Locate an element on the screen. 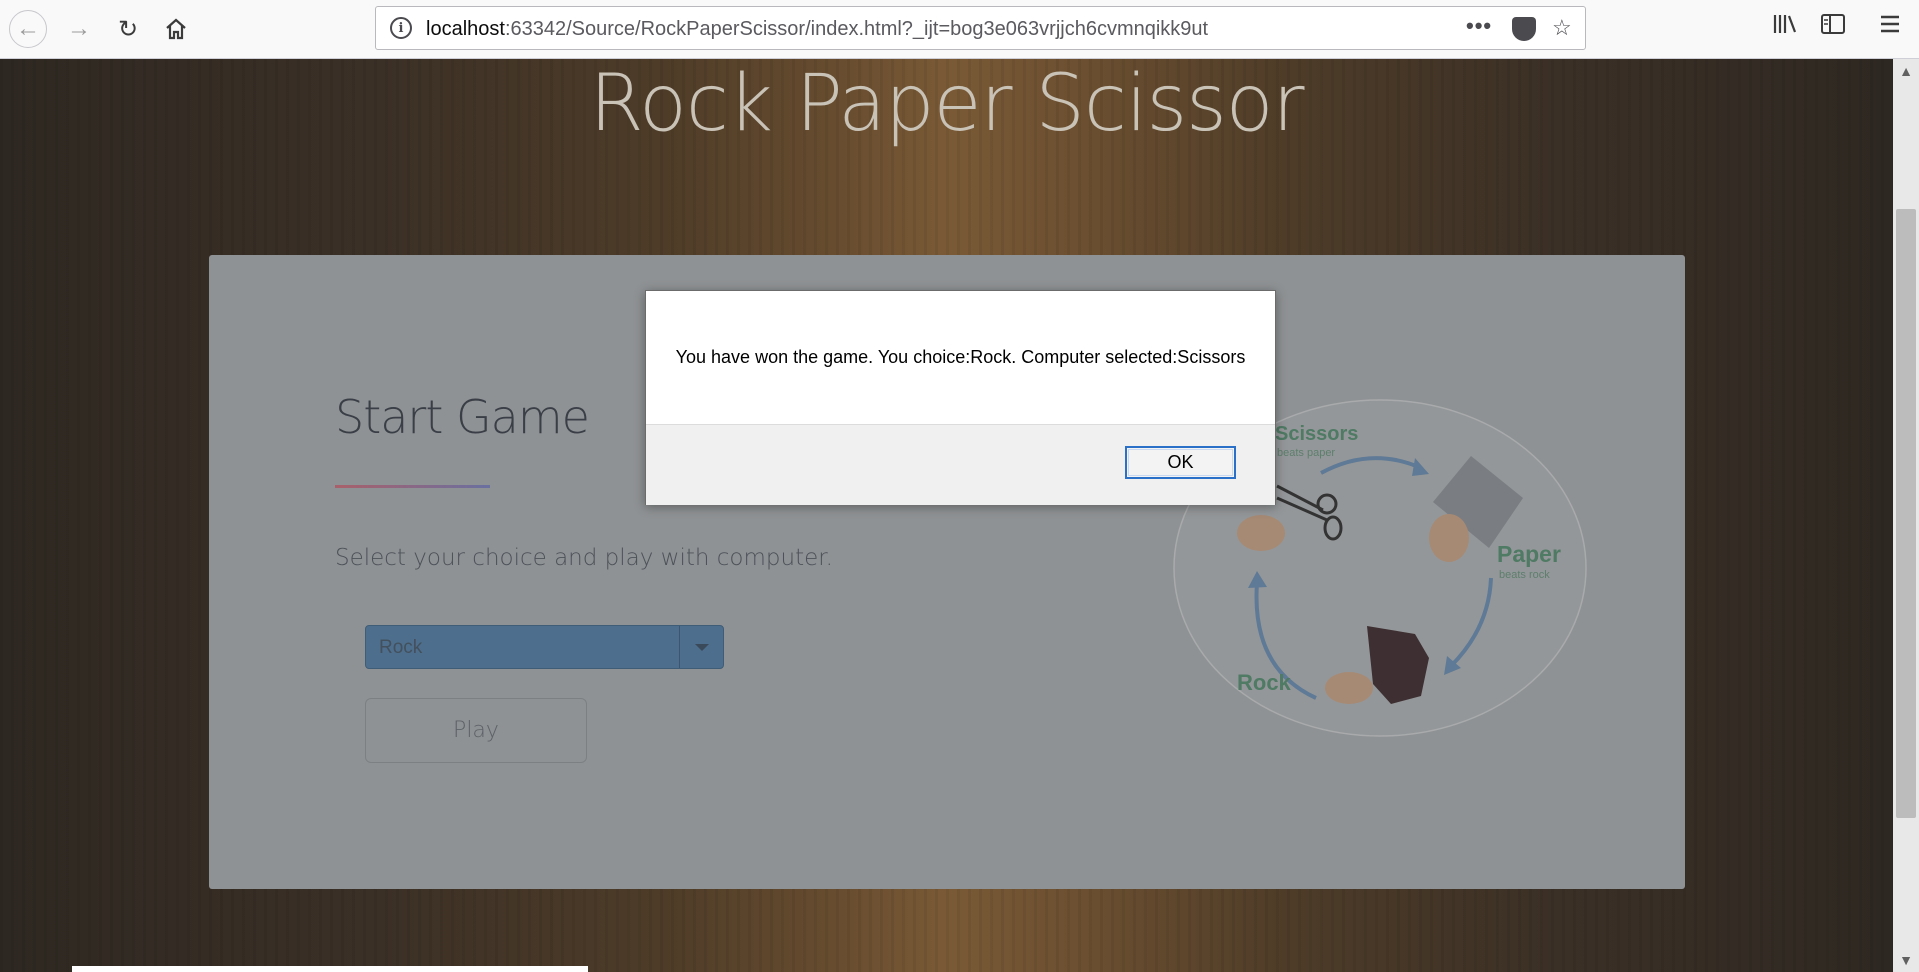  scroll-down-arrow-icon: ▼ is located at coordinates (1906, 960).